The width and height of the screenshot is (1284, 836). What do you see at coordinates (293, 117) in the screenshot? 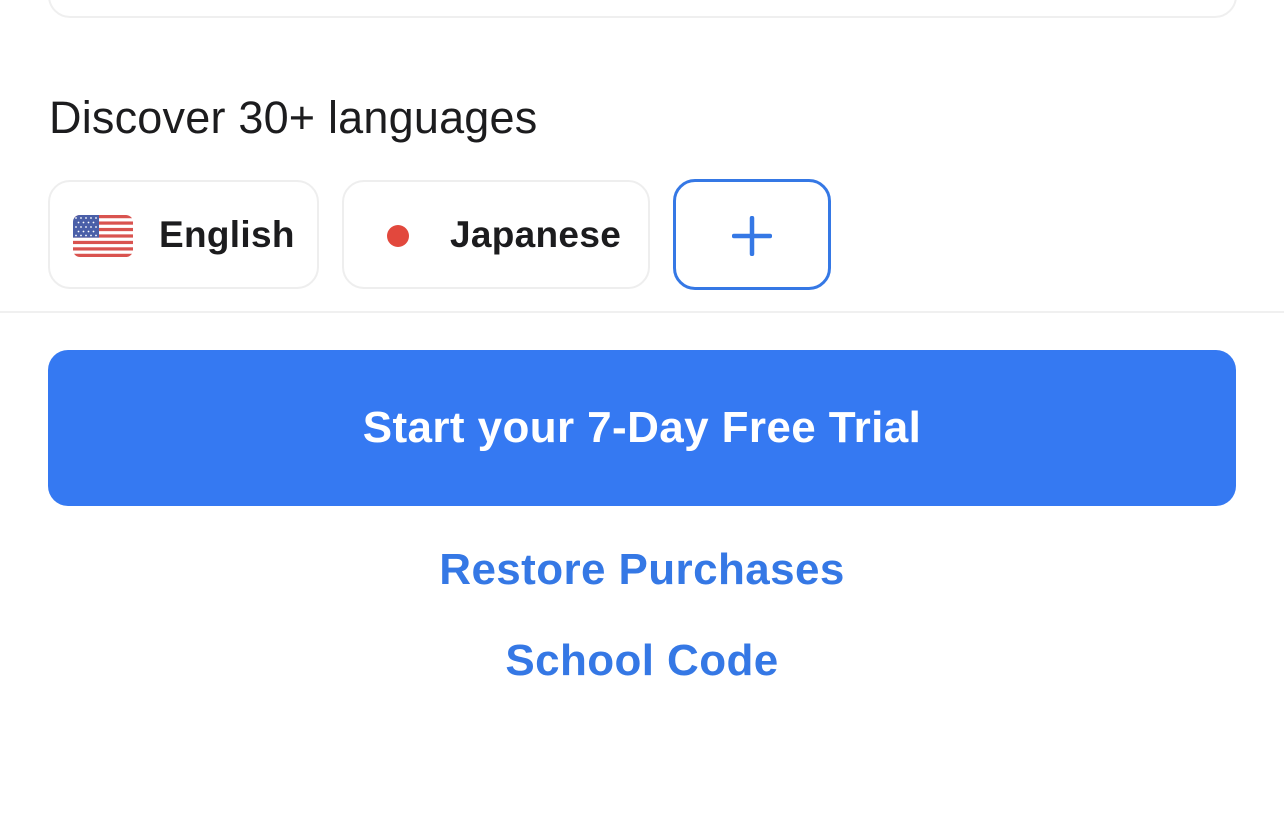
I see `languages-section-title: Discover 30+ languages` at bounding box center [293, 117].